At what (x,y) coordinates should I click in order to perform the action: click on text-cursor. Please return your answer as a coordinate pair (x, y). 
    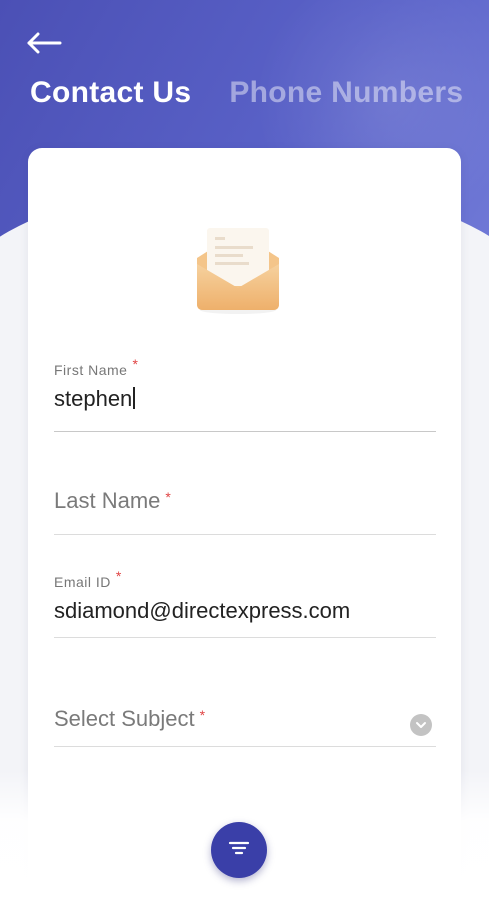
    Looking at the image, I should click on (134, 398).